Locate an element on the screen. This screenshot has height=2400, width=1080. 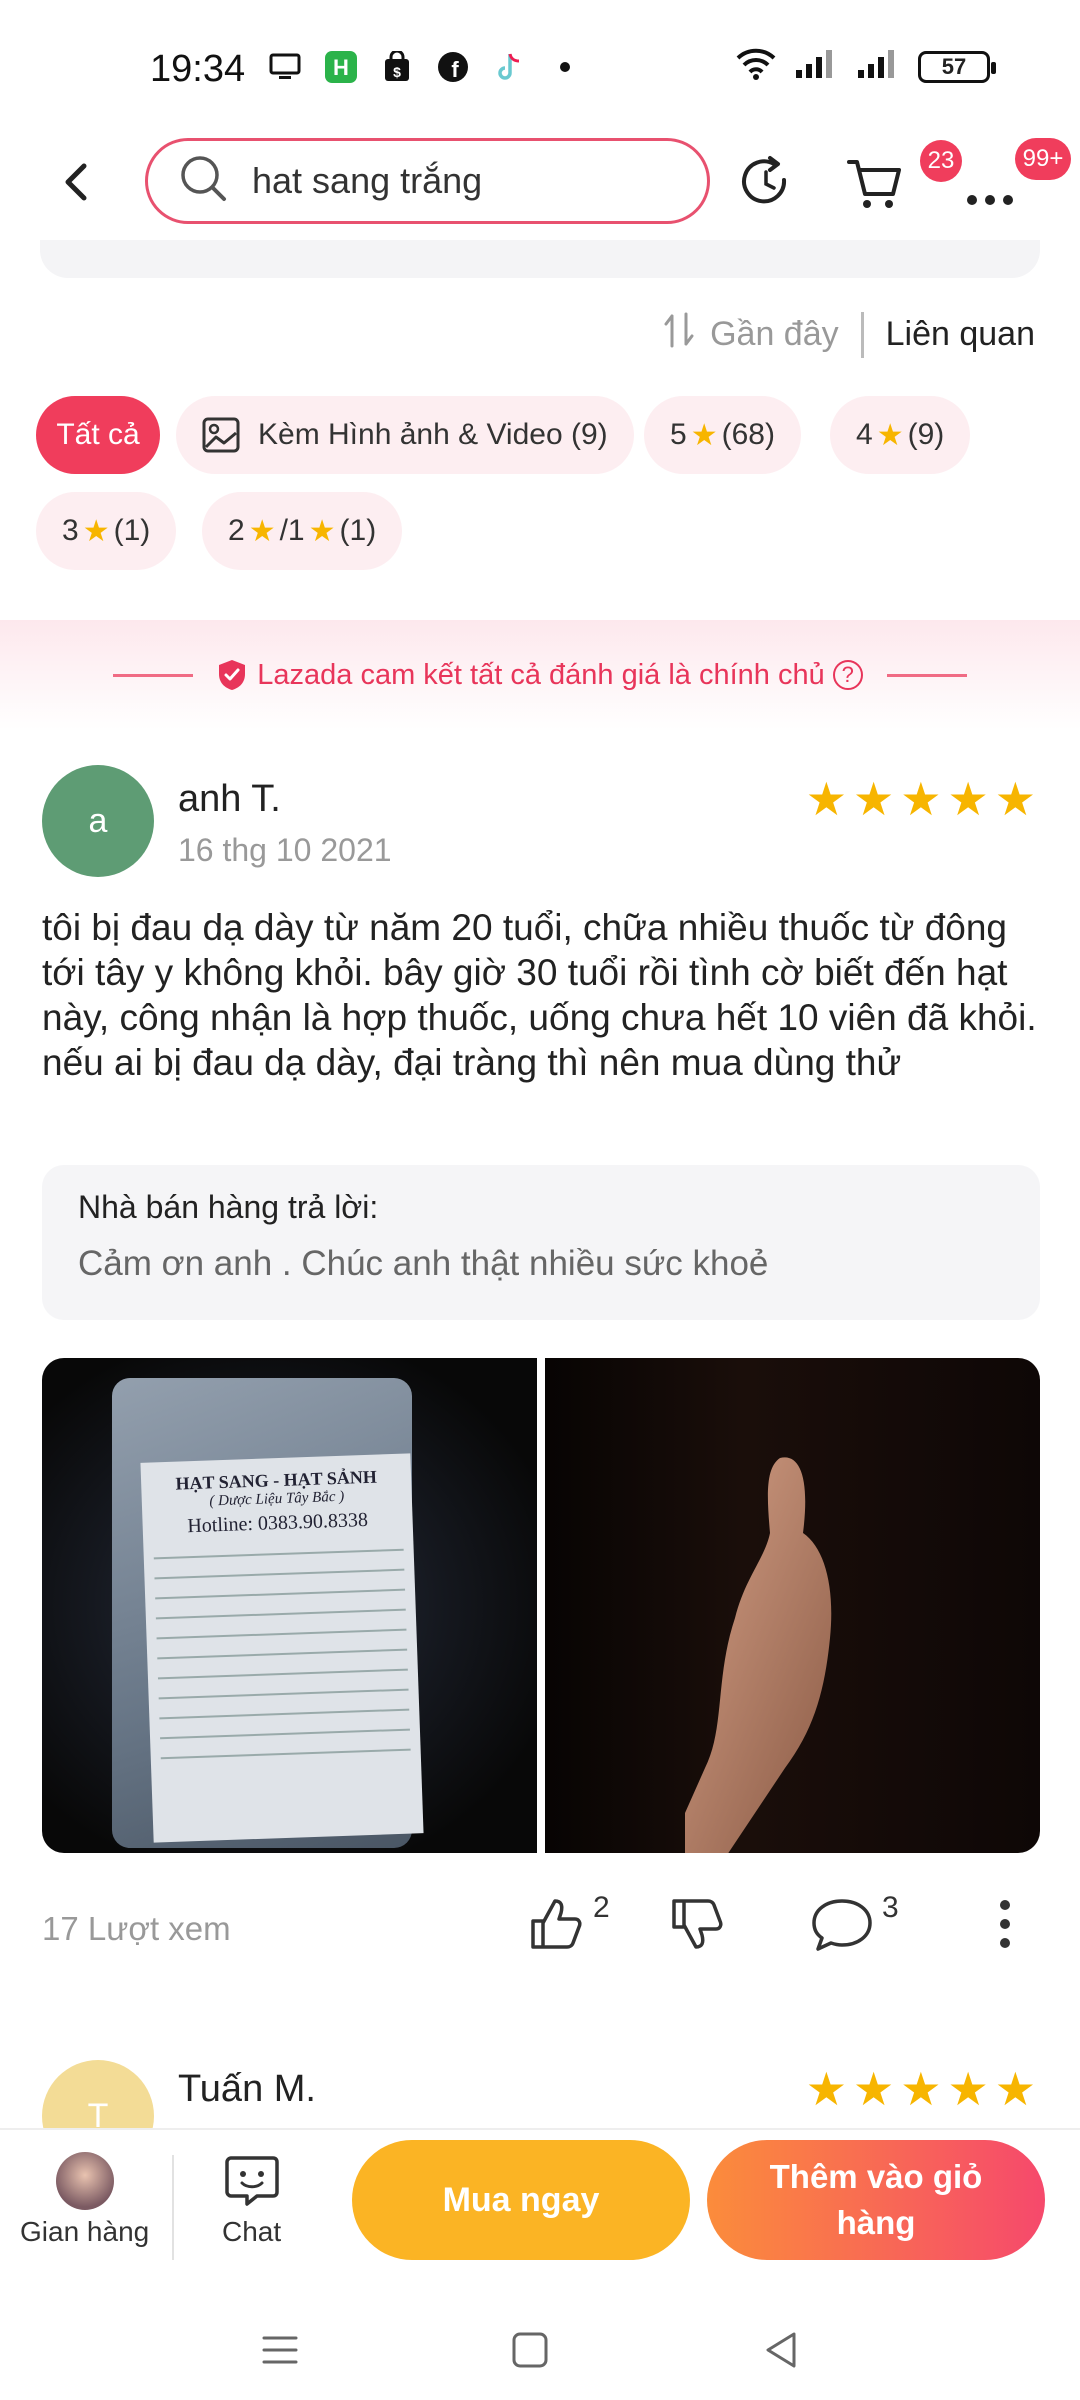
dislike-button is located at coordinates (697, 1924).